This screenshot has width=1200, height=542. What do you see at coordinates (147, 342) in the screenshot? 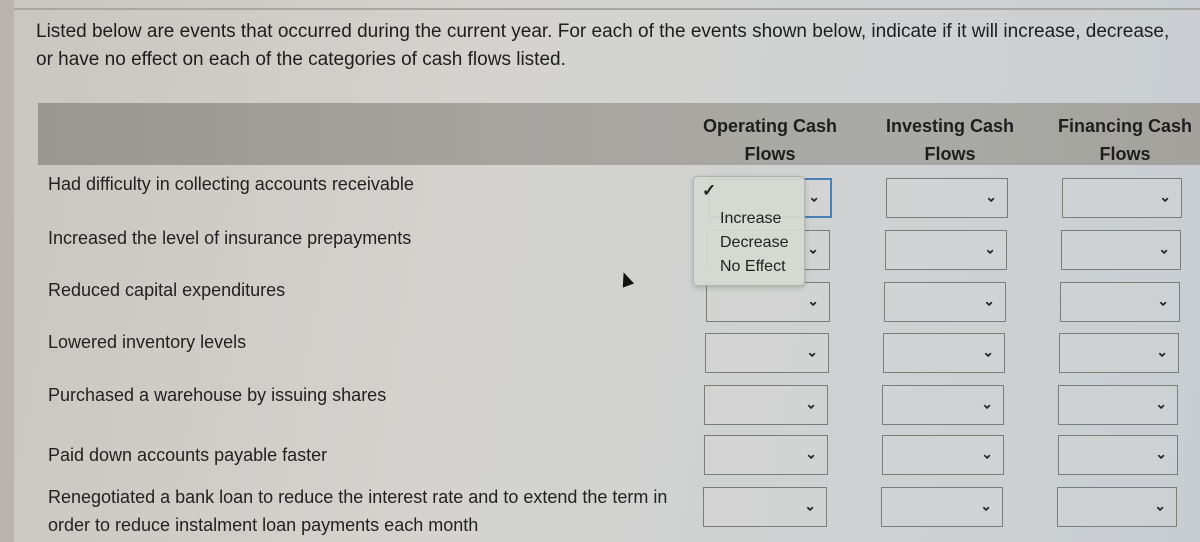
I see `event-label: Lowered inventory levels` at bounding box center [147, 342].